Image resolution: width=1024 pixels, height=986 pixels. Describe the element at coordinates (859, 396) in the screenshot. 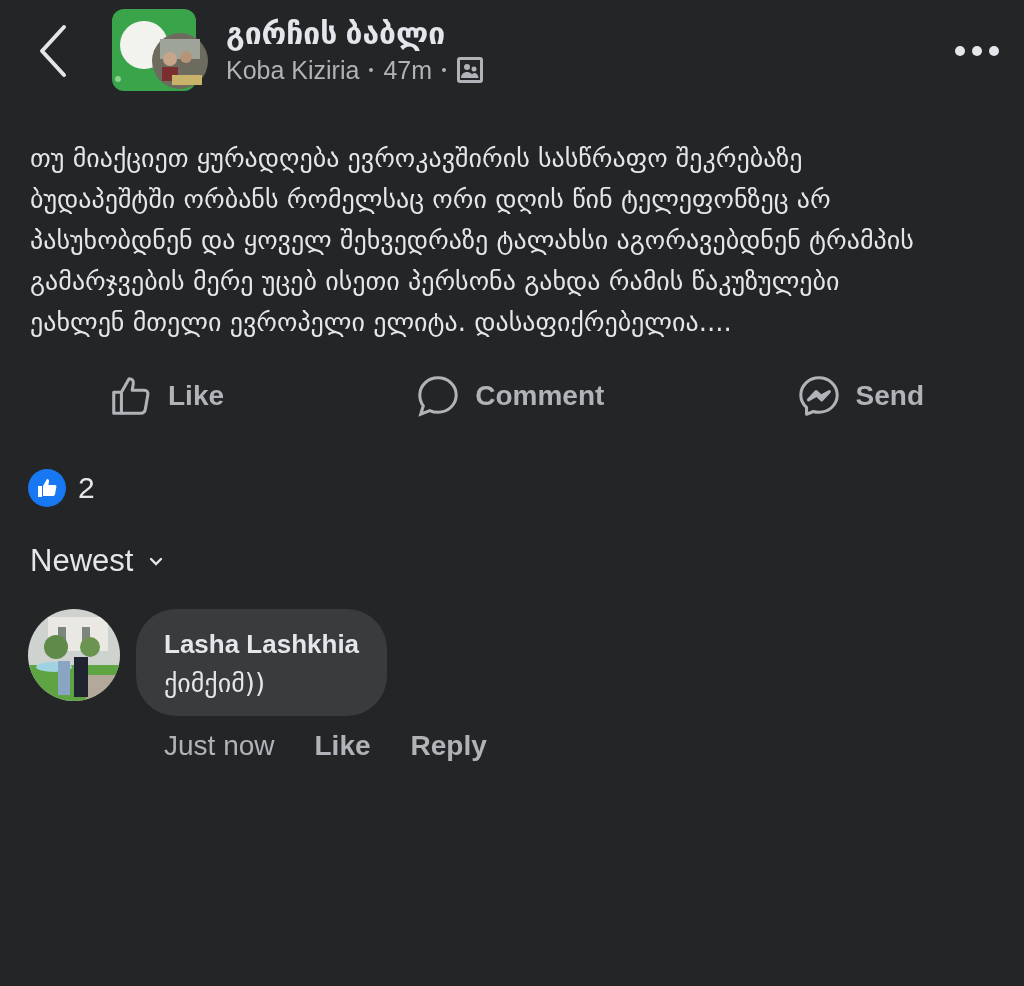

I see `send-button: Send` at that location.